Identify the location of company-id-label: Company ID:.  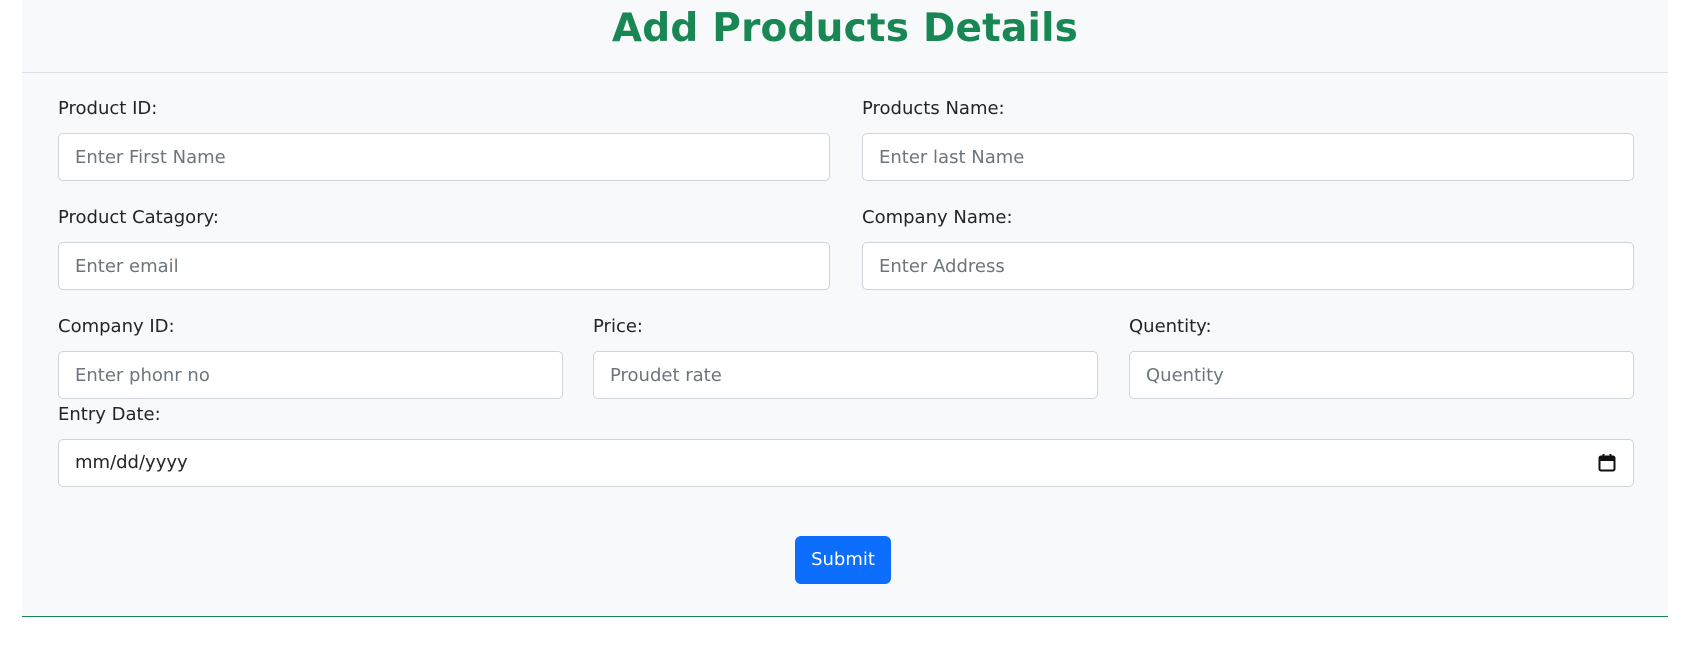
(116, 326).